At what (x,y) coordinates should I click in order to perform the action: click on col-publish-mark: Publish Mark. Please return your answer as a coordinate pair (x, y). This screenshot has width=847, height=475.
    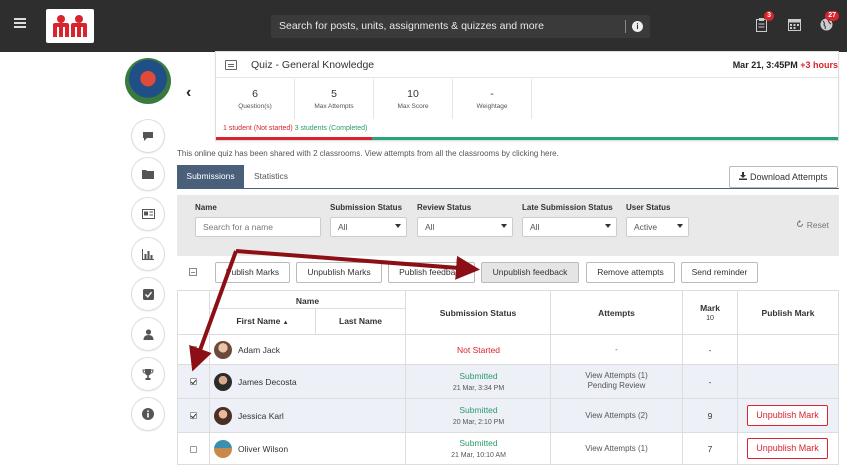
    Looking at the image, I should click on (787, 312).